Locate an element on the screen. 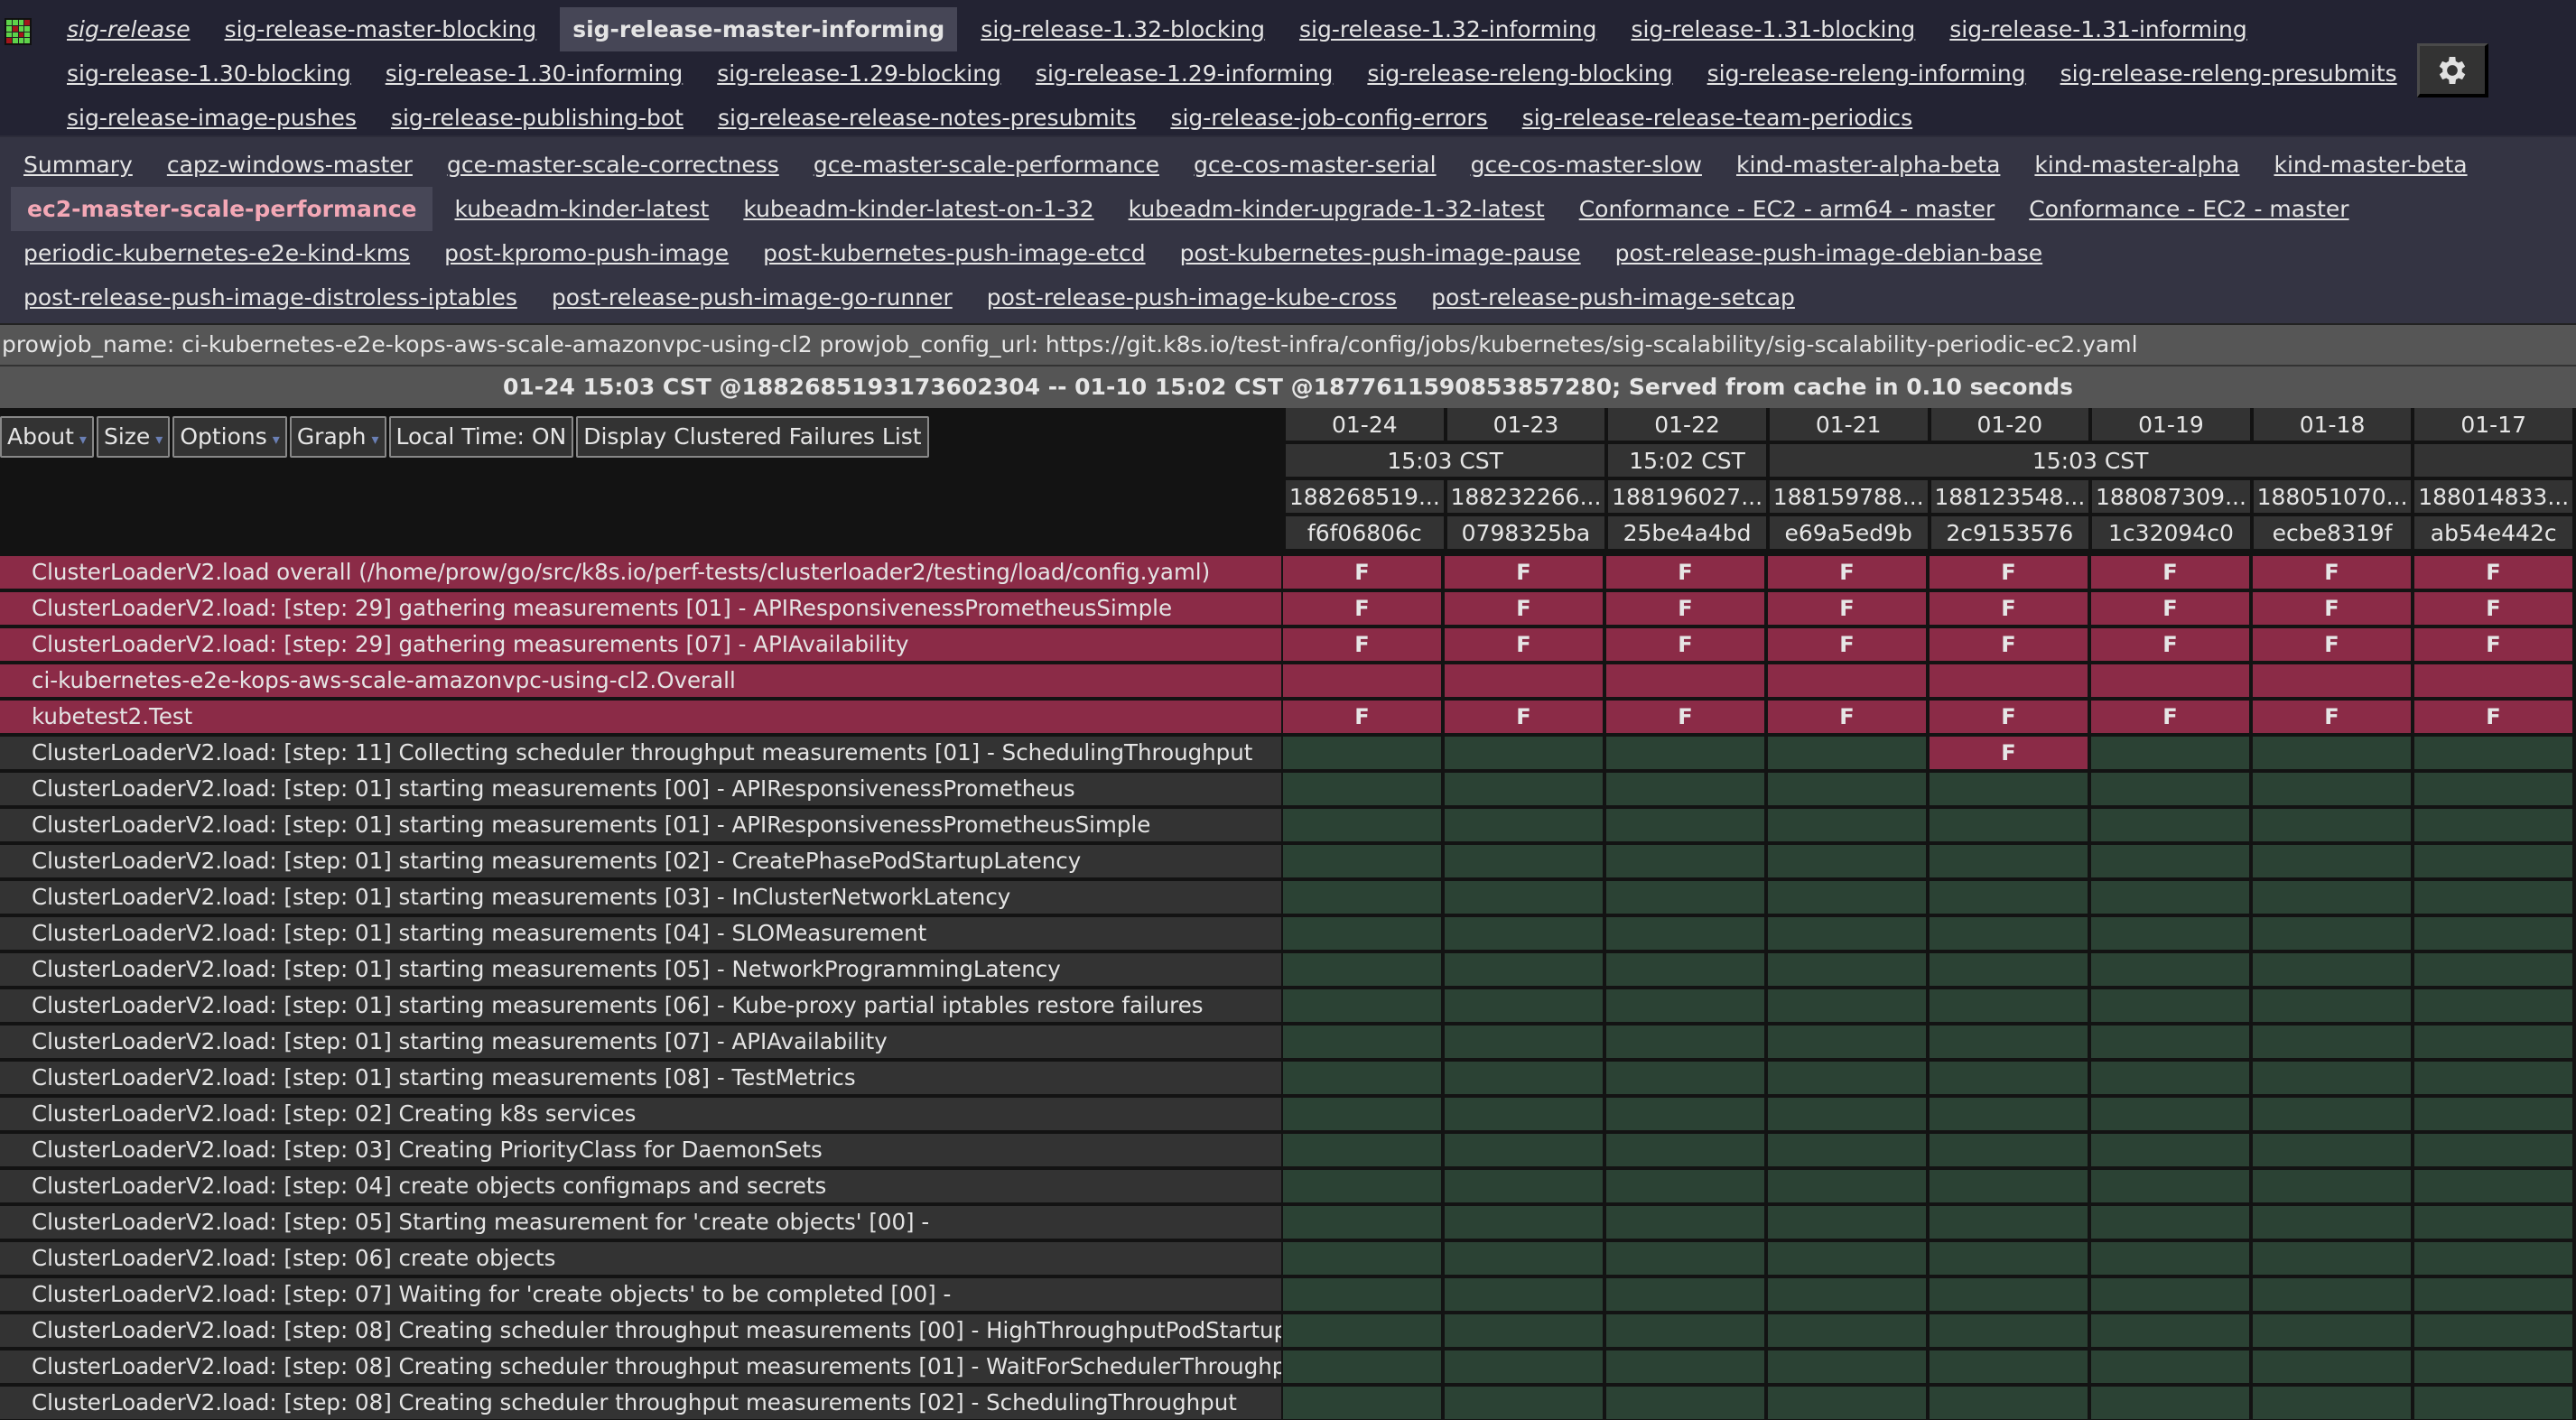  dashboard-tab: post-kubernetes-push-image-pause is located at coordinates (1380, 253).